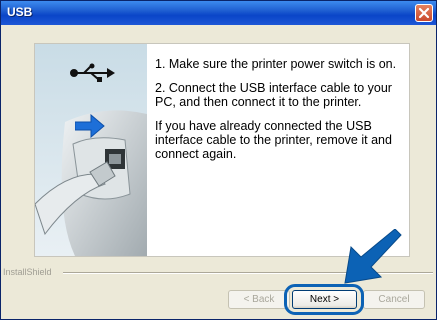  What do you see at coordinates (20, 12) in the screenshot?
I see `window-title: USB` at bounding box center [20, 12].